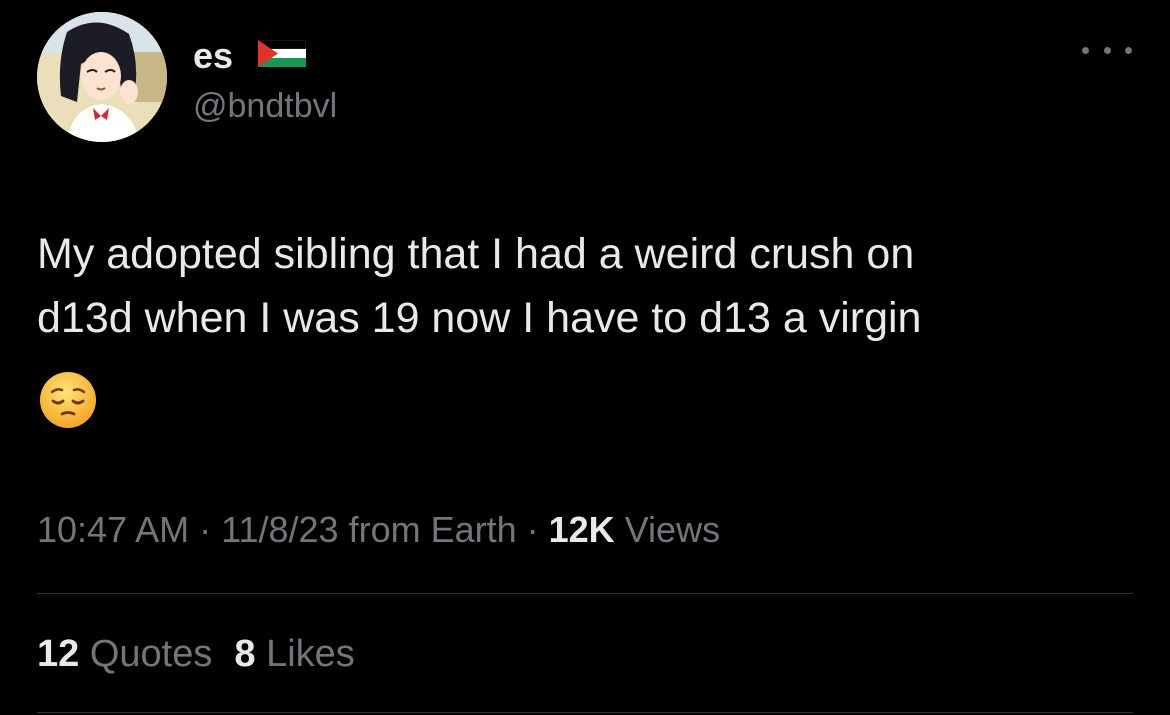  Describe the element at coordinates (213, 56) in the screenshot. I see `display-name: es` at that location.